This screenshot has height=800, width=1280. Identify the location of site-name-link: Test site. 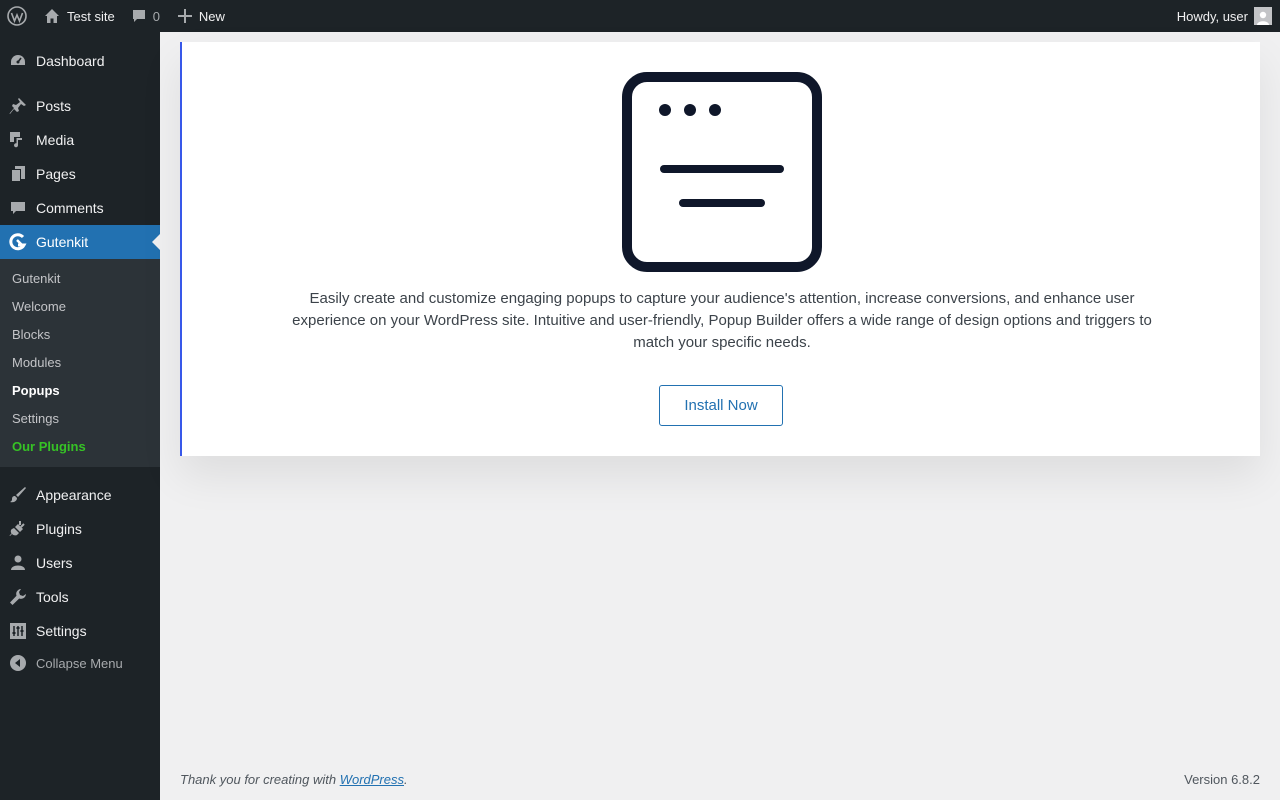
(78, 16).